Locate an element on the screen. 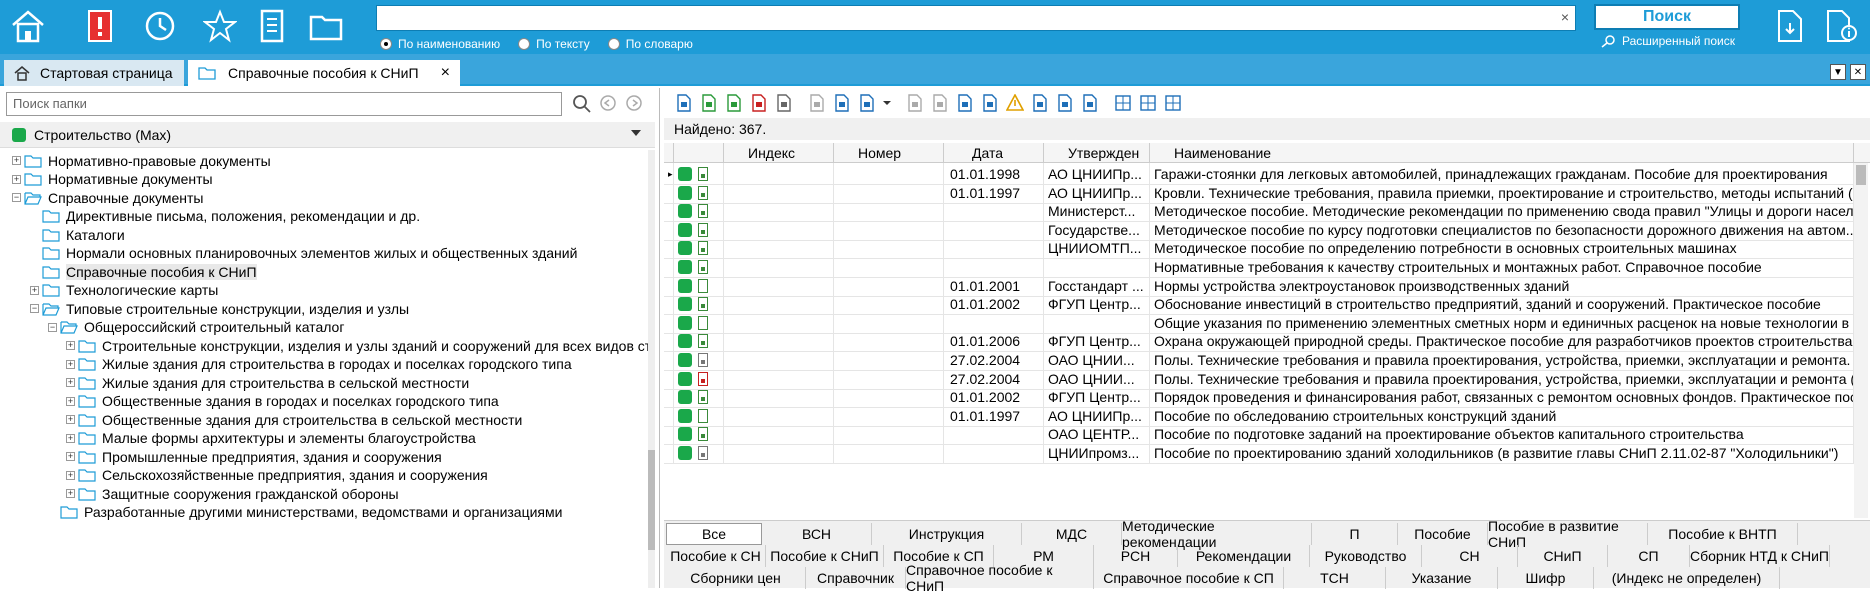 This screenshot has height=594, width=1870. grid-view-3-icon is located at coordinates (1173, 103).